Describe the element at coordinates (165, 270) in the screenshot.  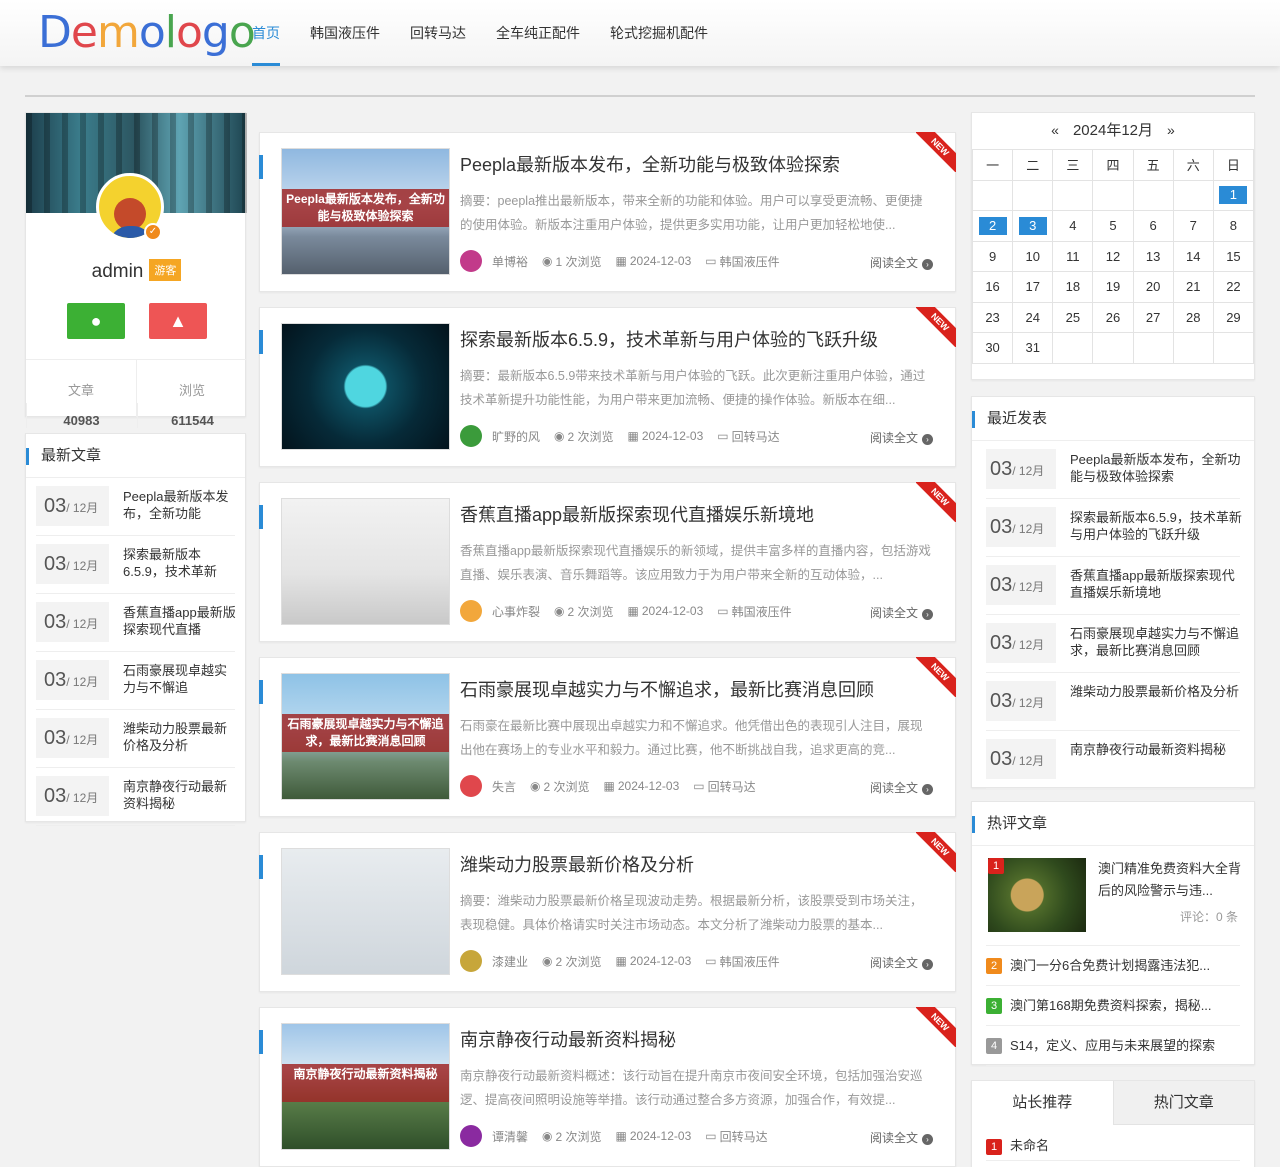
I see `role-badge: 游客` at that location.